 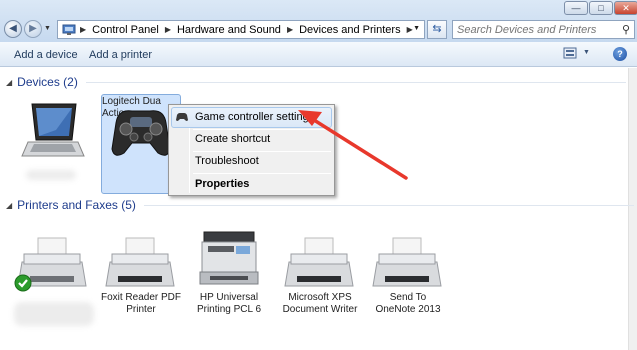 I want to click on command-bar: Add a device Add a printer ▼ ?, so click(x=318, y=54).